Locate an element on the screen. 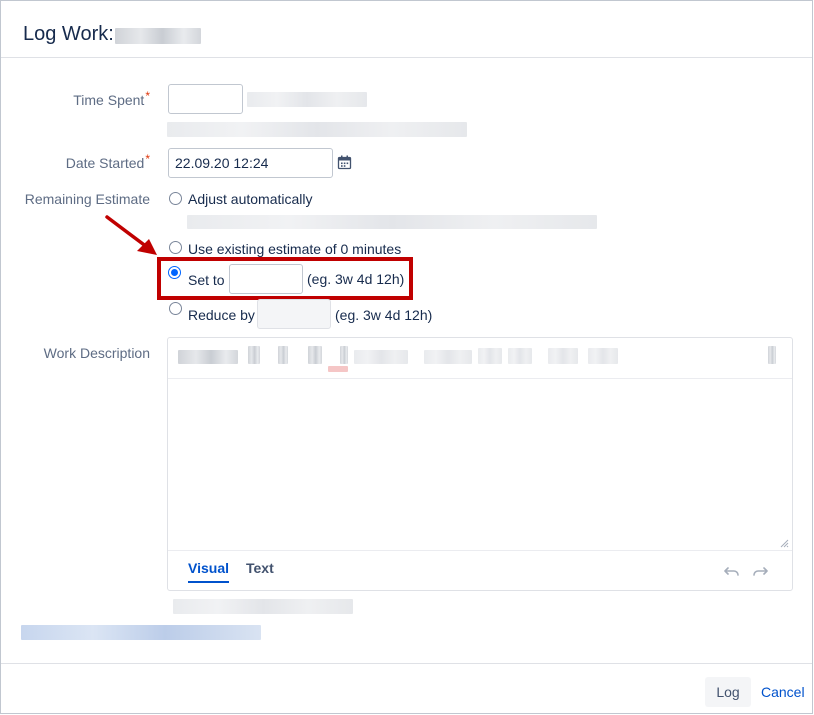  dialog-footer is located at coordinates (406, 688).